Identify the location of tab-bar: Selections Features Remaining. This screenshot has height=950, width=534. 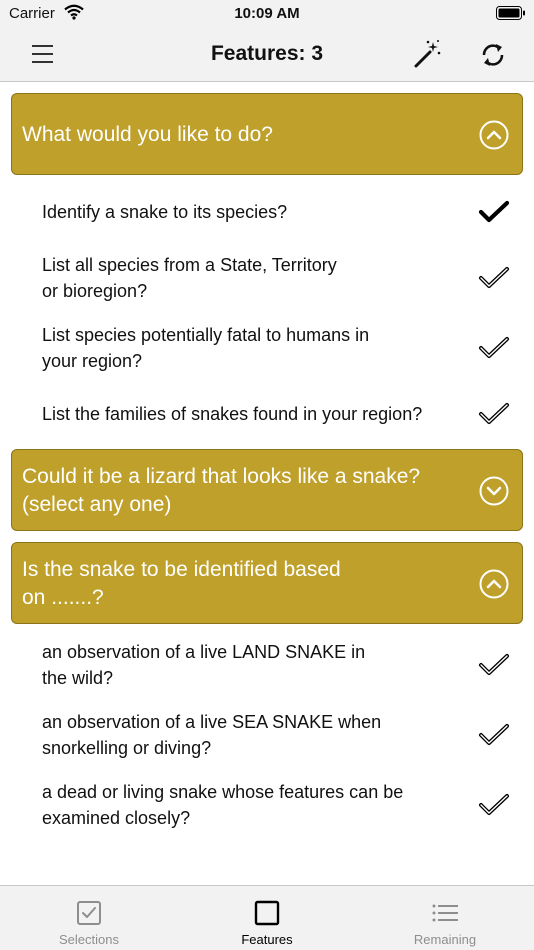
(267, 917).